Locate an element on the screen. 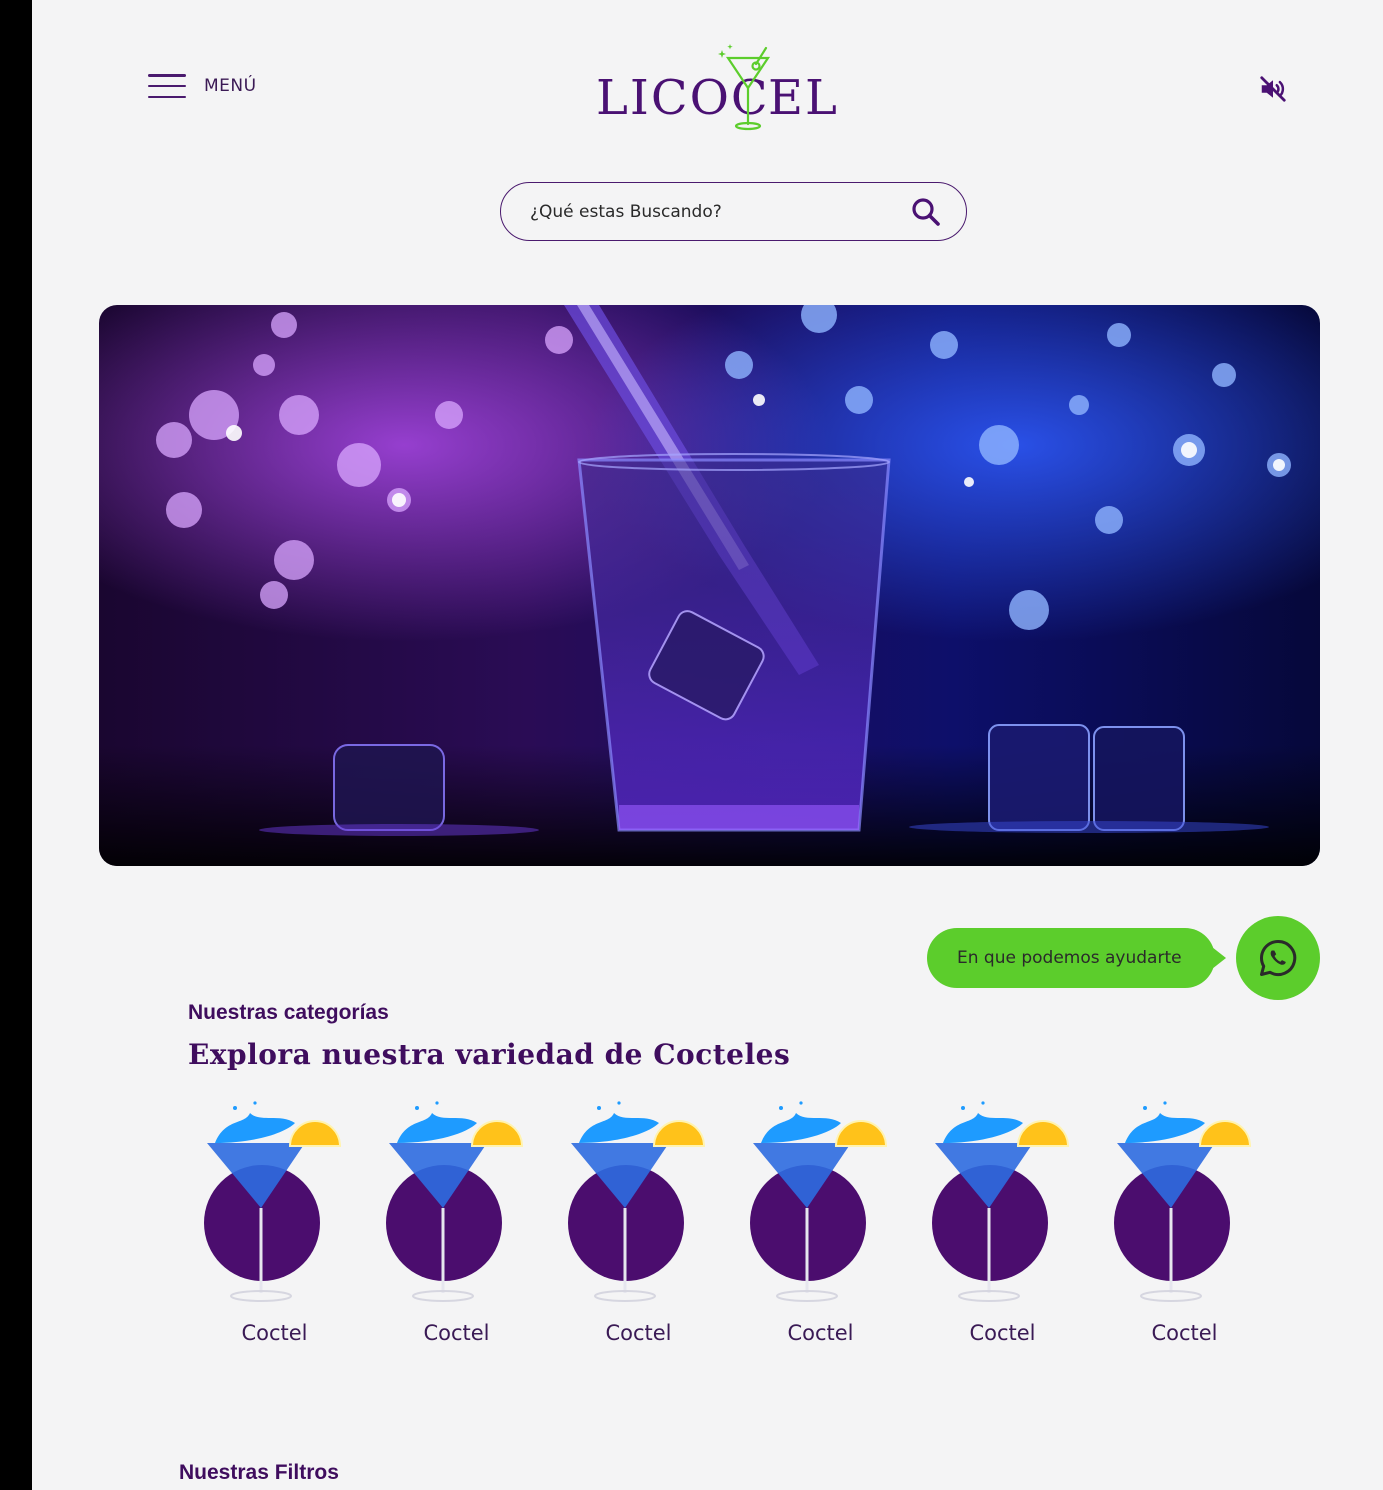 This screenshot has height=1490, width=1383. whatsapp-button is located at coordinates (1278, 958).